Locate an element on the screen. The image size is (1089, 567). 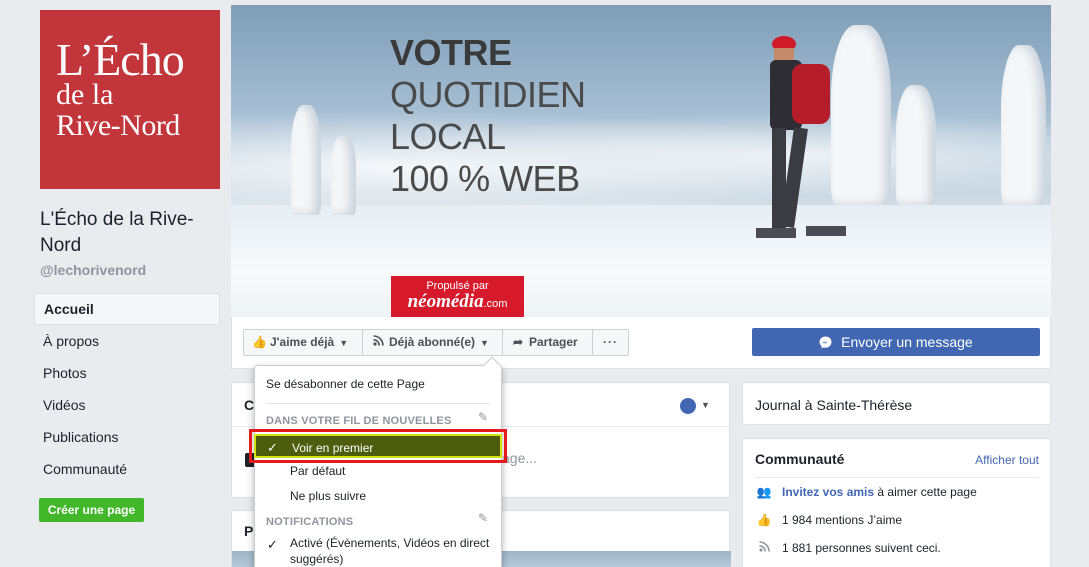
follow-button: Déjà abonné(e) ▼ is located at coordinates (432, 342).